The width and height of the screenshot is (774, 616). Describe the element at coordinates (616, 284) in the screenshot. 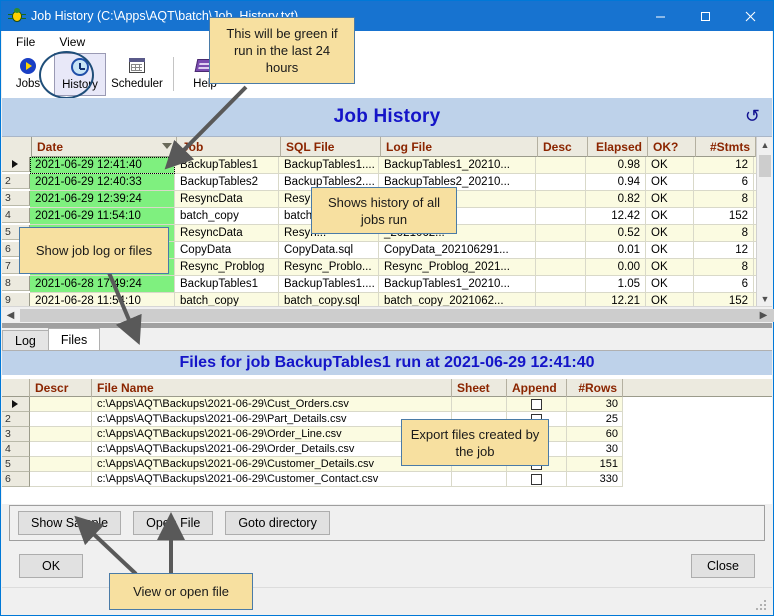

I see `cell-elapsed: 1.05` at that location.